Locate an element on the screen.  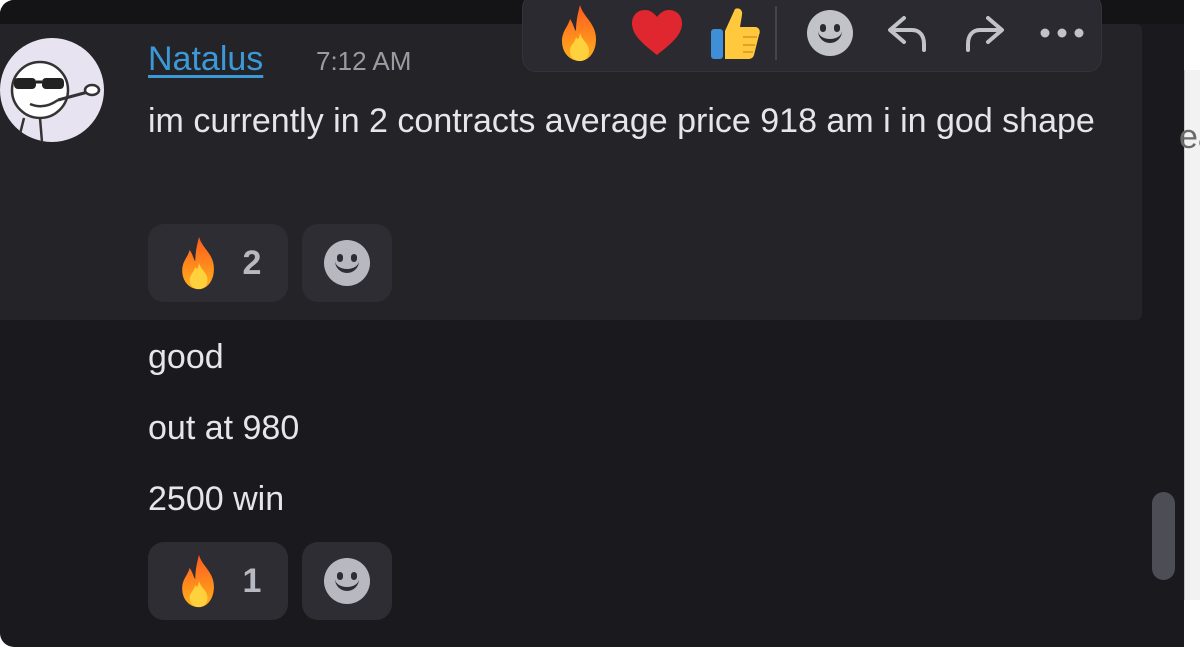
message-hover-toolbar is located at coordinates (812, 36).